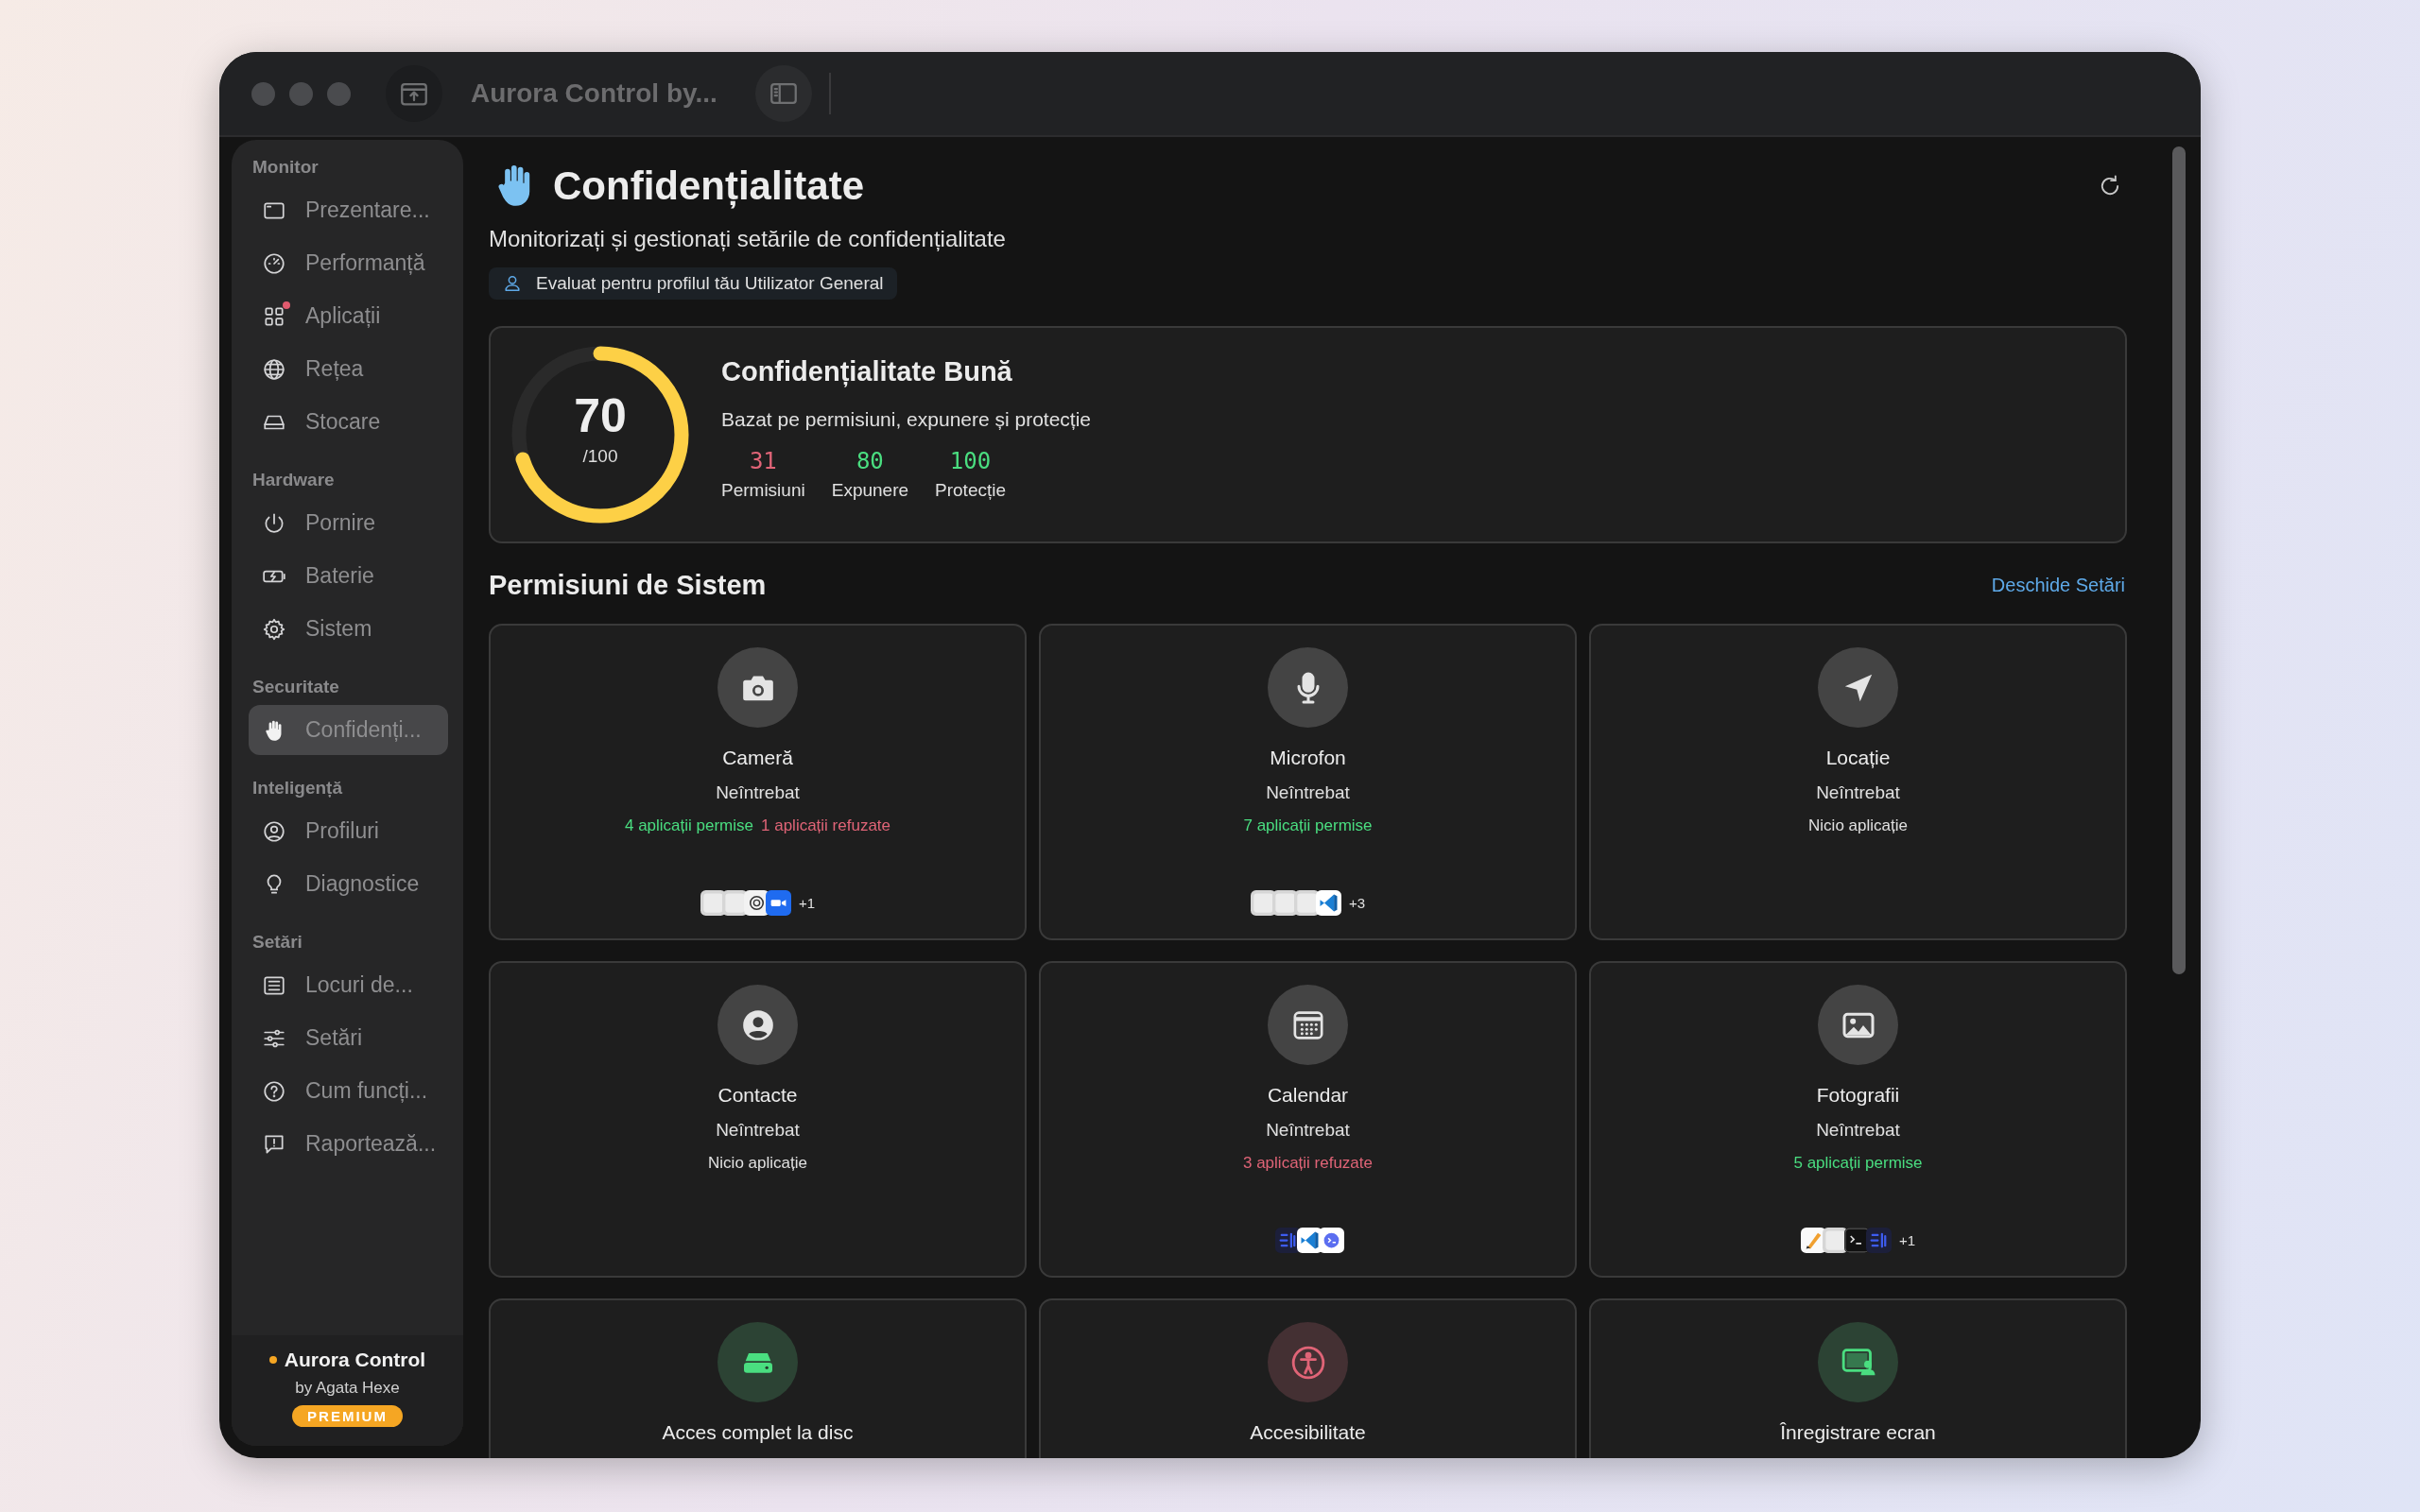  I want to click on section-header: Securitate, so click(295, 687).